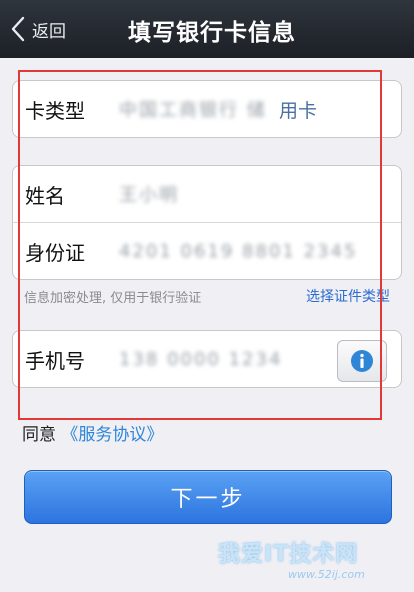  What do you see at coordinates (113, 298) in the screenshot?
I see `encryption-hint: 信息加密处理, 仅用于银行验证` at bounding box center [113, 298].